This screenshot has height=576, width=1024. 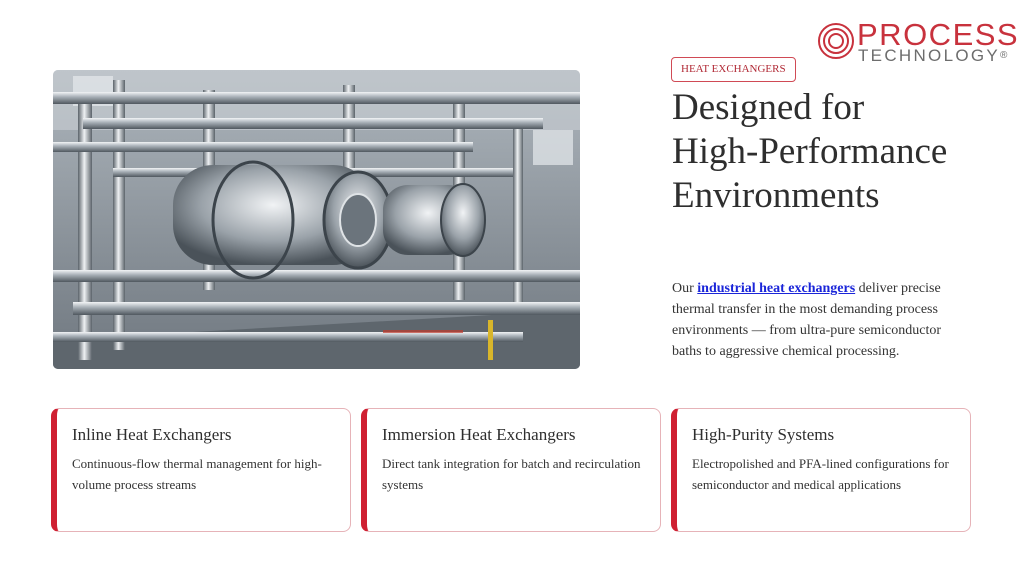 What do you see at coordinates (776, 288) in the screenshot?
I see `industrial-heat-exchangers-link: industrial heat exchangers` at bounding box center [776, 288].